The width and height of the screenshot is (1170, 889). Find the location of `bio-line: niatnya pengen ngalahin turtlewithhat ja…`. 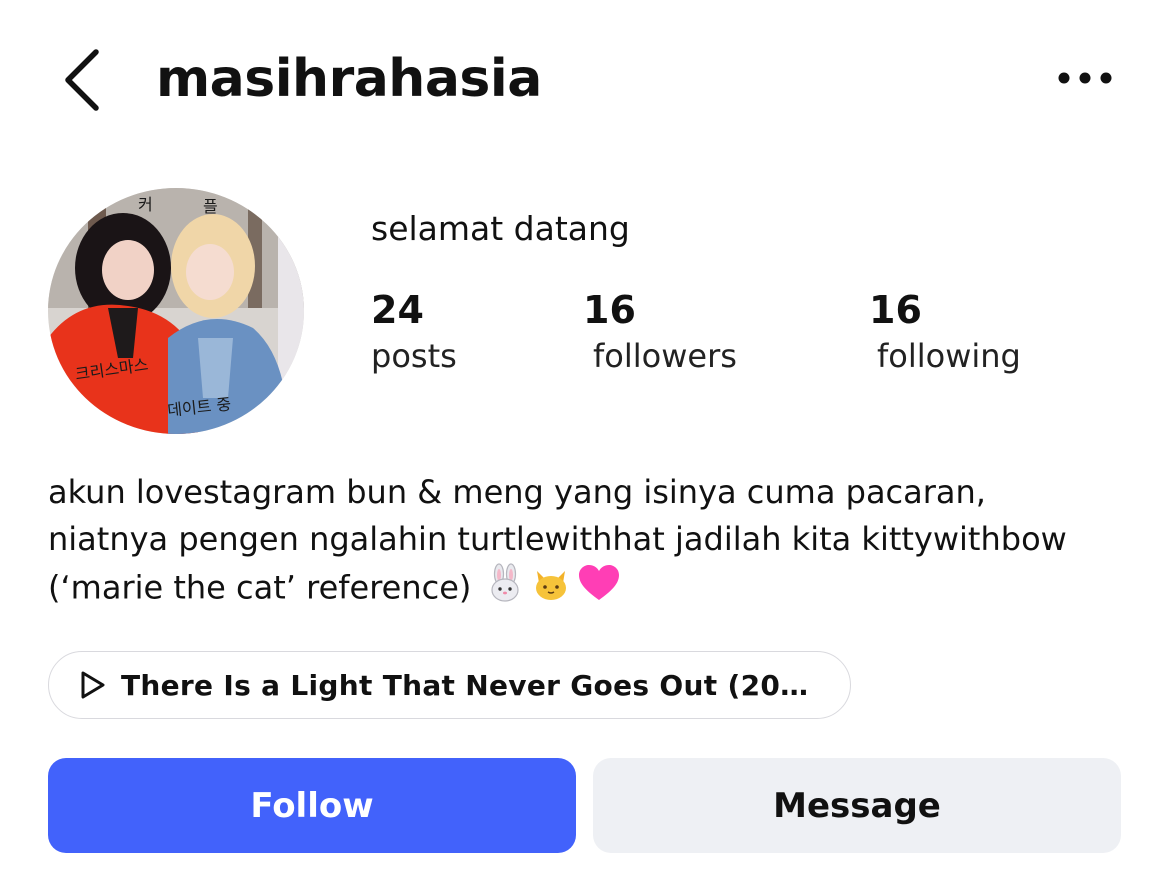

bio-line: niatnya pengen ngalahin turtlewithhat ja… is located at coordinates (557, 539).